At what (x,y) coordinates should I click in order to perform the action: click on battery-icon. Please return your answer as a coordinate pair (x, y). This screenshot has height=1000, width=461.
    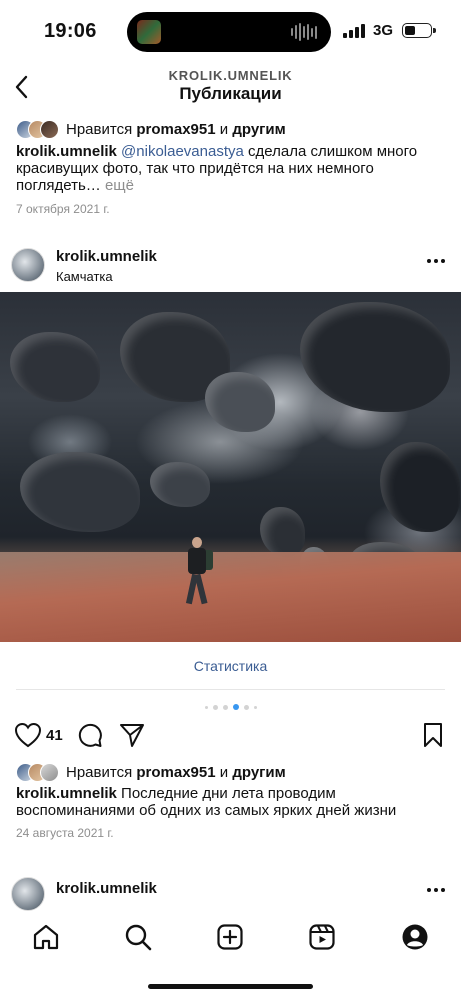
    Looking at the image, I should click on (419, 30).